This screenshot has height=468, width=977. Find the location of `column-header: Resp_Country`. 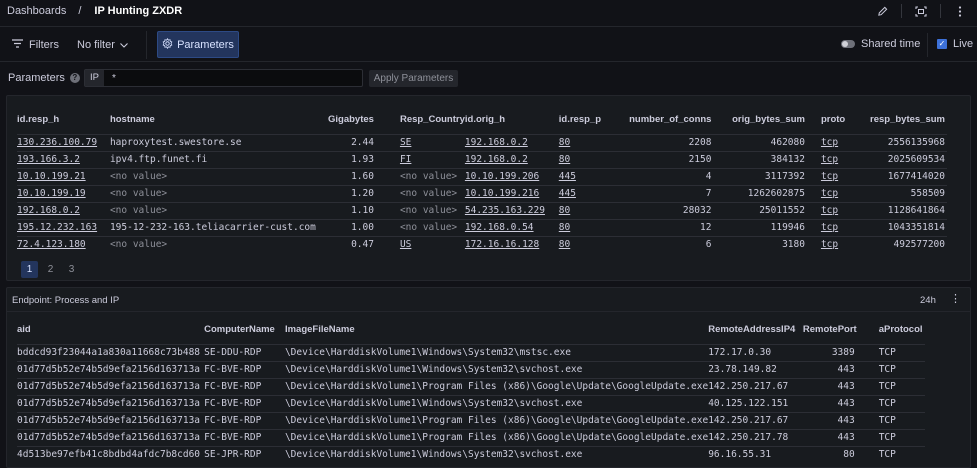

column-header: Resp_Country is located at coordinates (420, 120).